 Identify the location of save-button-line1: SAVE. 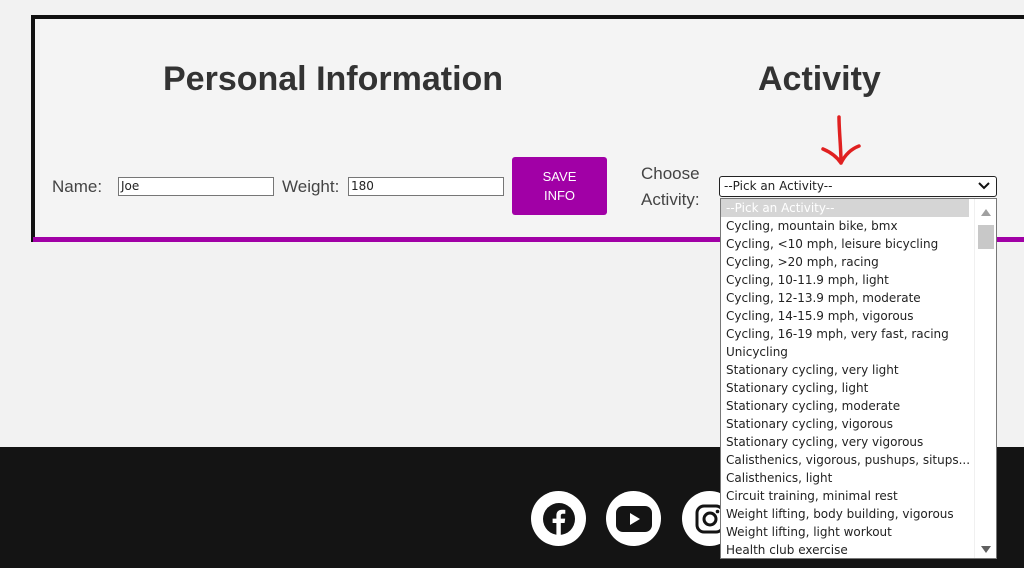
(559, 176).